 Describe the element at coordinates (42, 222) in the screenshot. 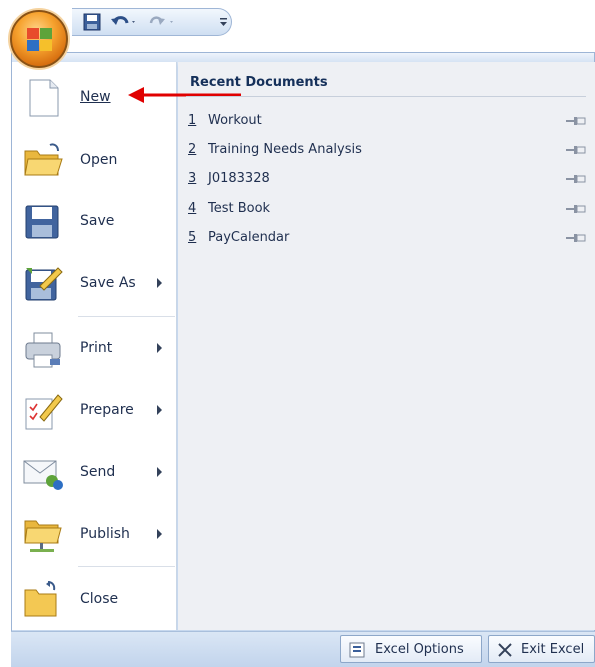

I see `save-disk-icon` at that location.